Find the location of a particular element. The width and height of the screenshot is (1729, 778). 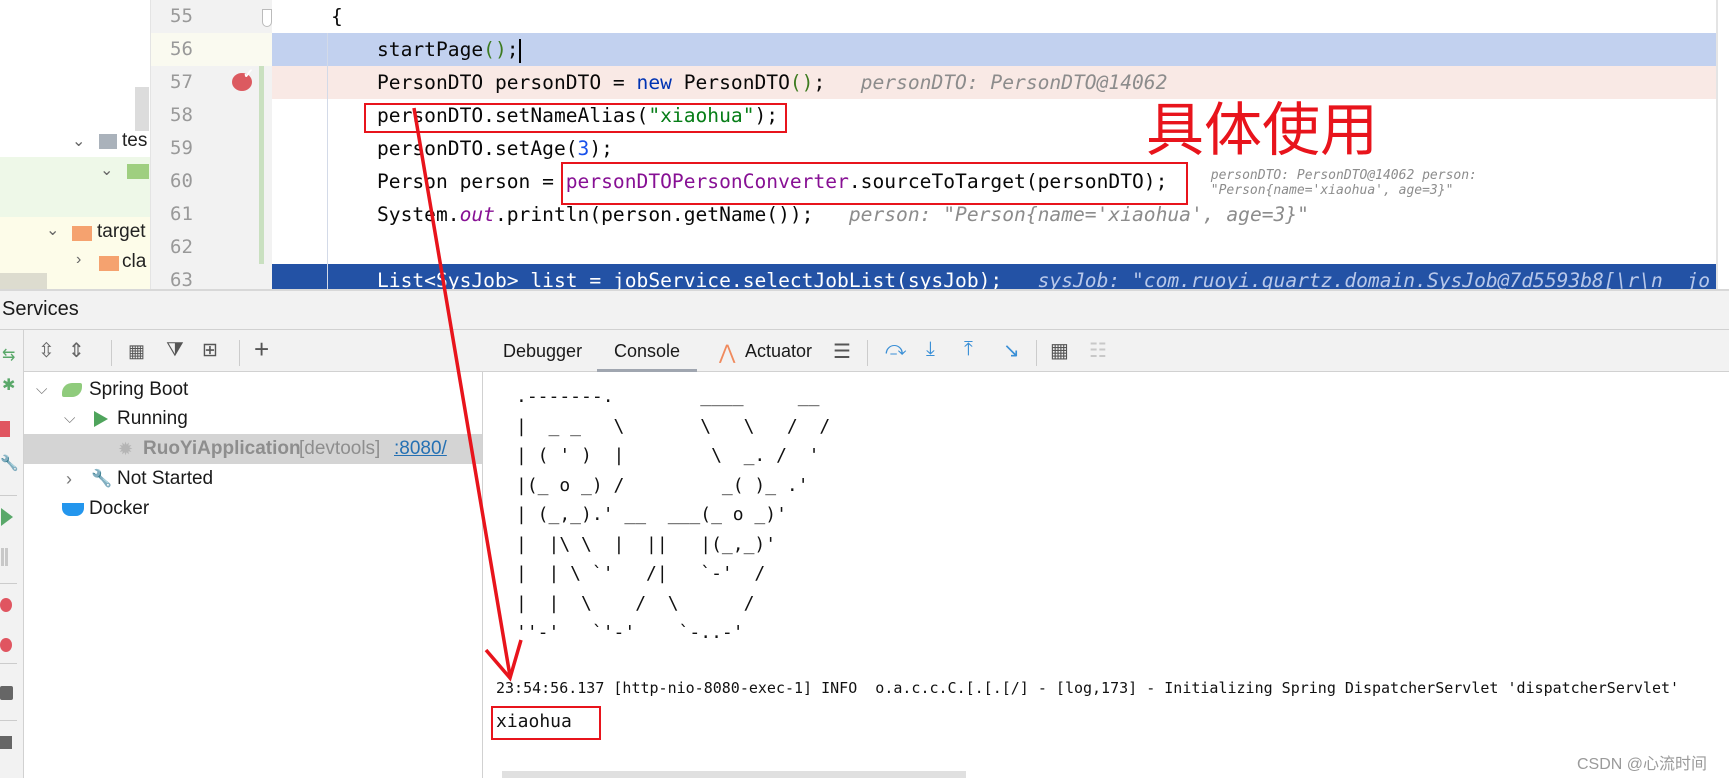

annotation-arrow is located at coordinates (467, 394).